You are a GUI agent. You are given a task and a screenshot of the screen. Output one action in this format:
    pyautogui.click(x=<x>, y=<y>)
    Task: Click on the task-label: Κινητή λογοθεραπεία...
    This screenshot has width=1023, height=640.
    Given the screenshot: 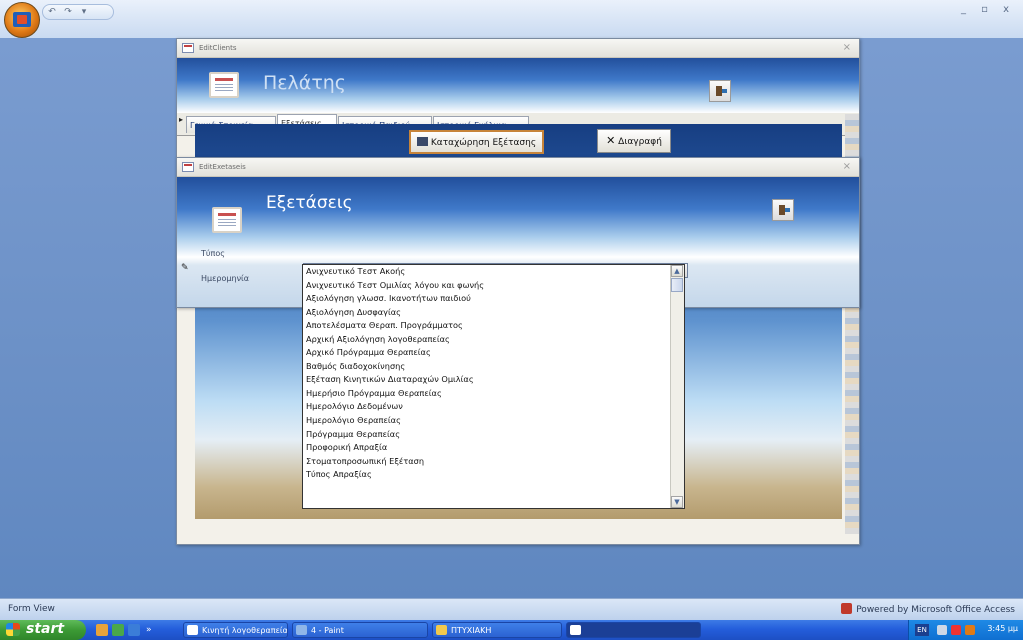 What is the action you would take?
    pyautogui.click(x=245, y=630)
    